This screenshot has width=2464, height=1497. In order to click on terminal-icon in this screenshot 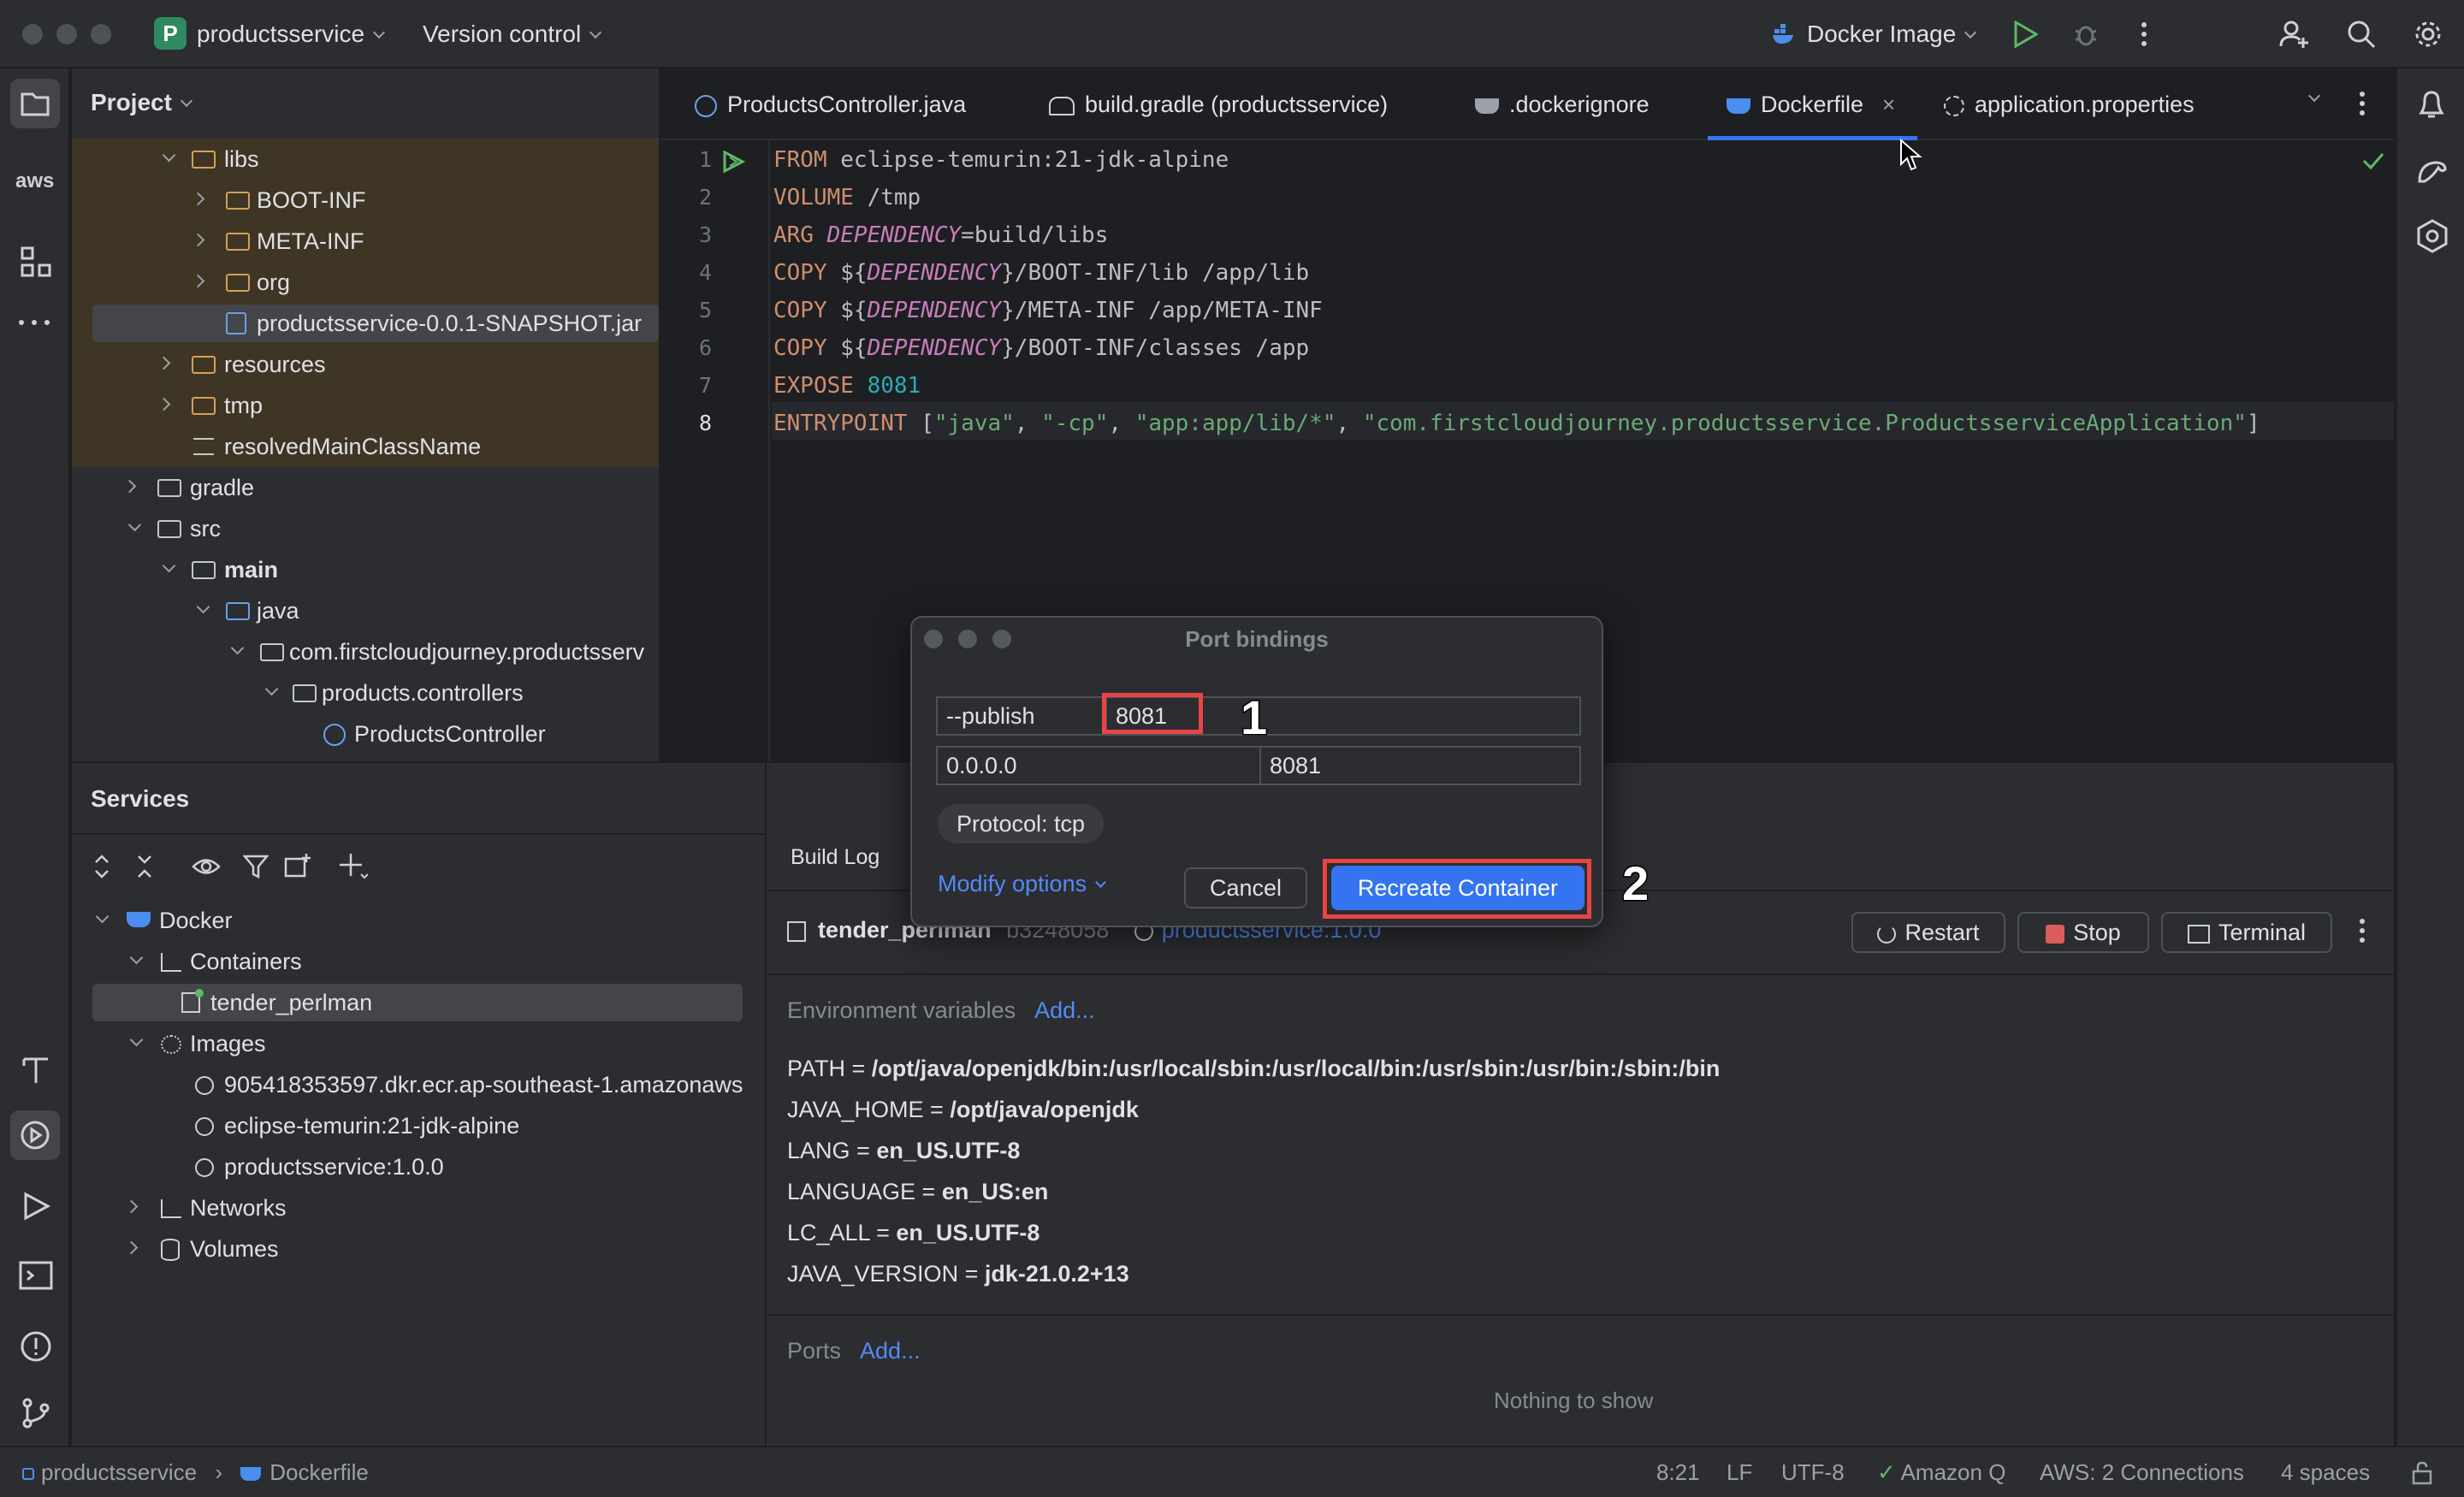, I will do `click(36, 1278)`.